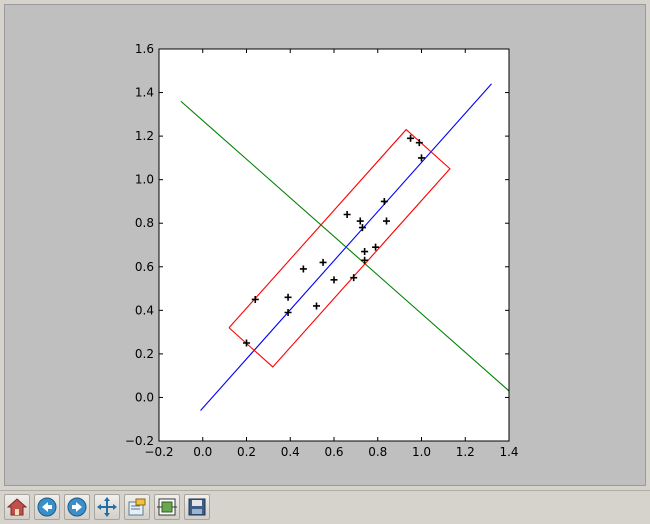 The width and height of the screenshot is (650, 524). Describe the element at coordinates (144, 49) in the screenshot. I see `y-tick-label: 1.6` at that location.